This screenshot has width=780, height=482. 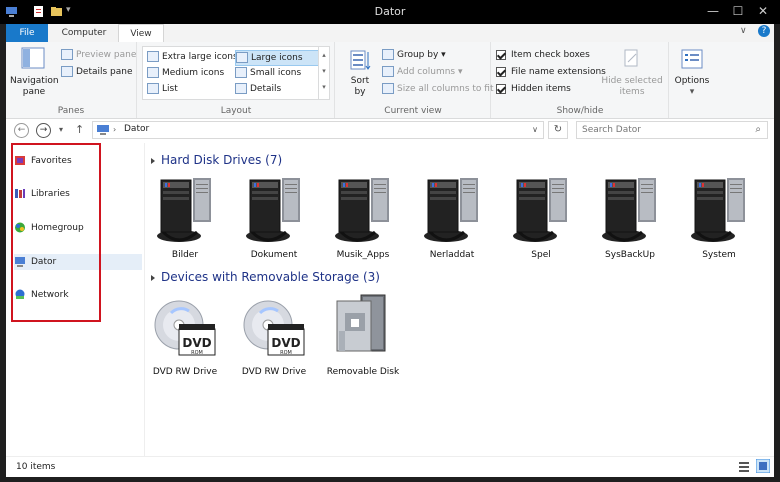 What do you see at coordinates (56, 232) in the screenshot?
I see `highlight-box` at bounding box center [56, 232].